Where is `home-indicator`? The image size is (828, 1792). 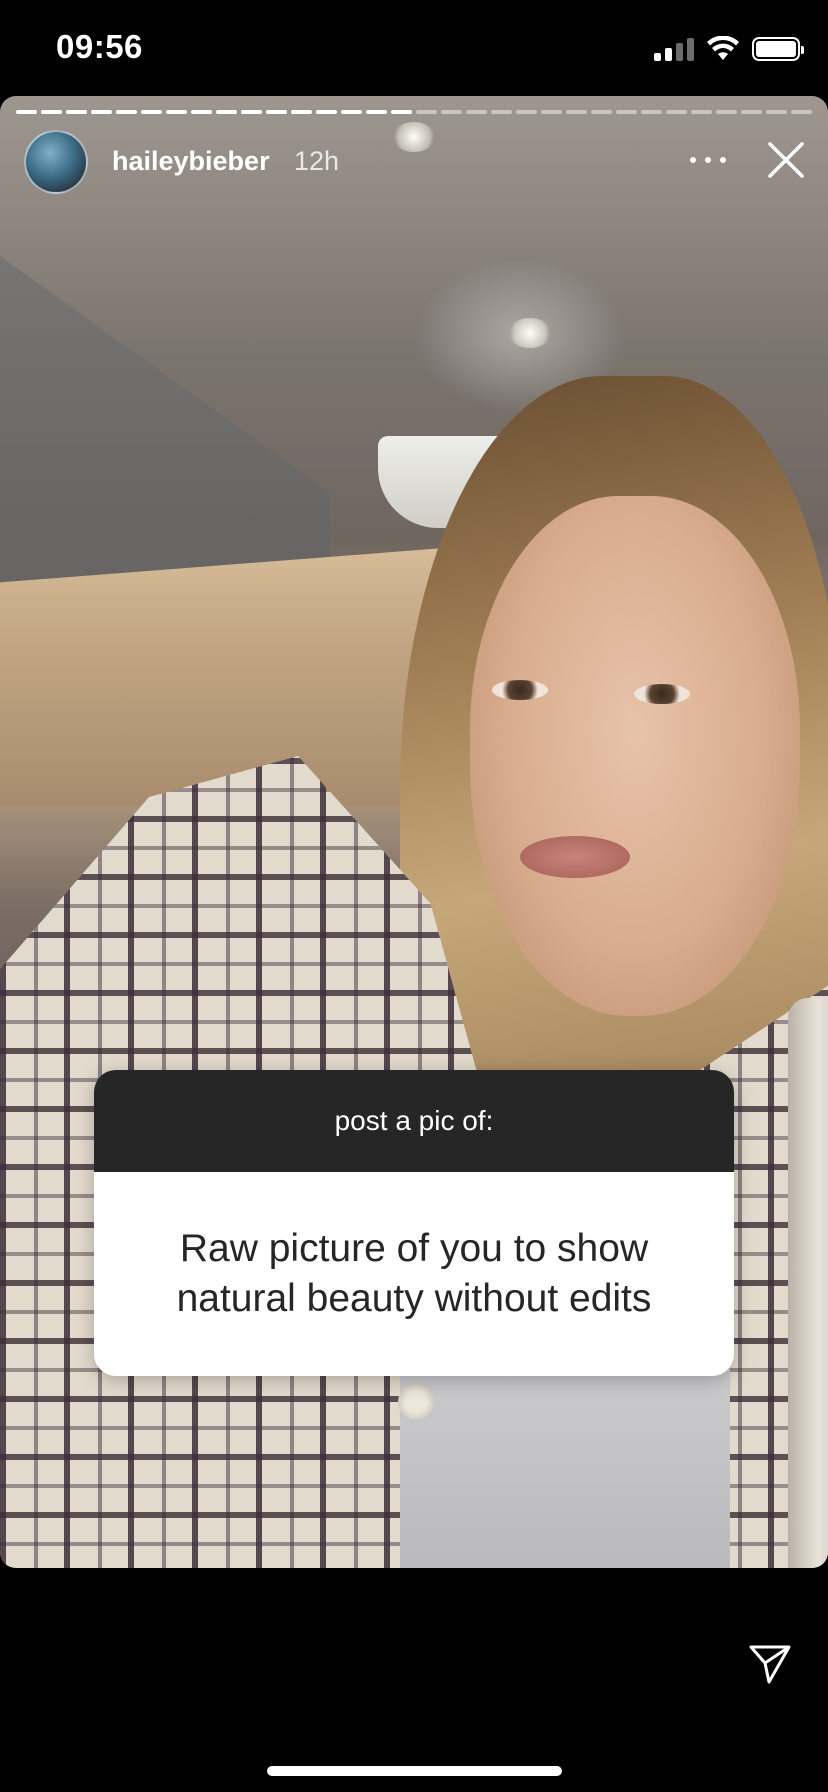
home-indicator is located at coordinates (414, 1771).